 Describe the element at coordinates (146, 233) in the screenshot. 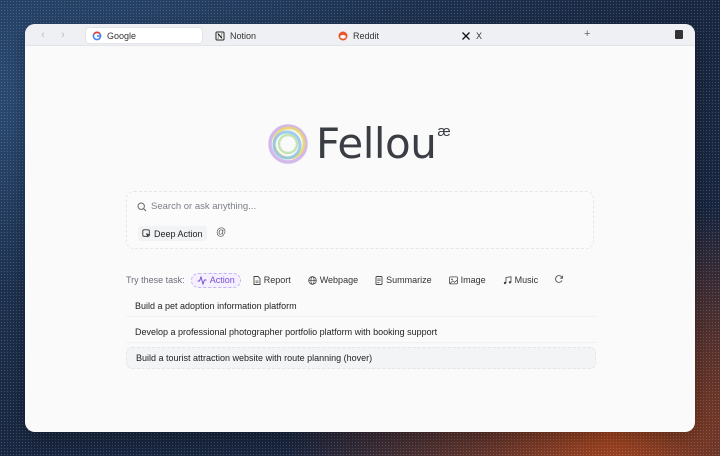

I see `deep-action-icon` at that location.